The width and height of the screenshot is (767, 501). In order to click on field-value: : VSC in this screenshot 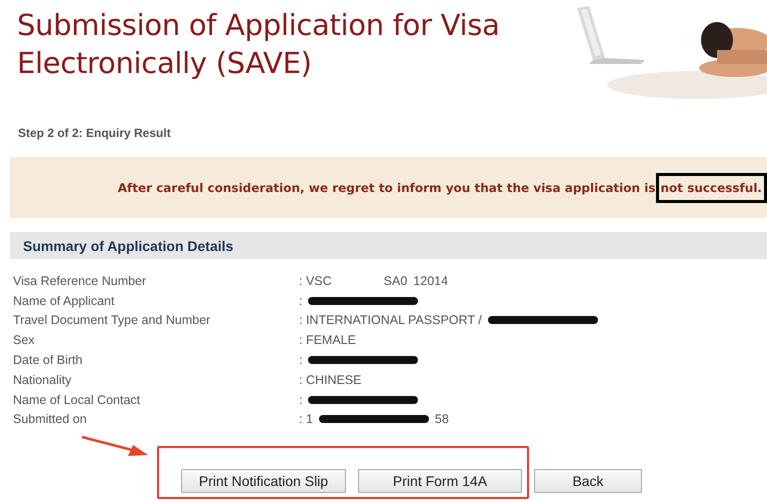, I will do `click(315, 281)`.